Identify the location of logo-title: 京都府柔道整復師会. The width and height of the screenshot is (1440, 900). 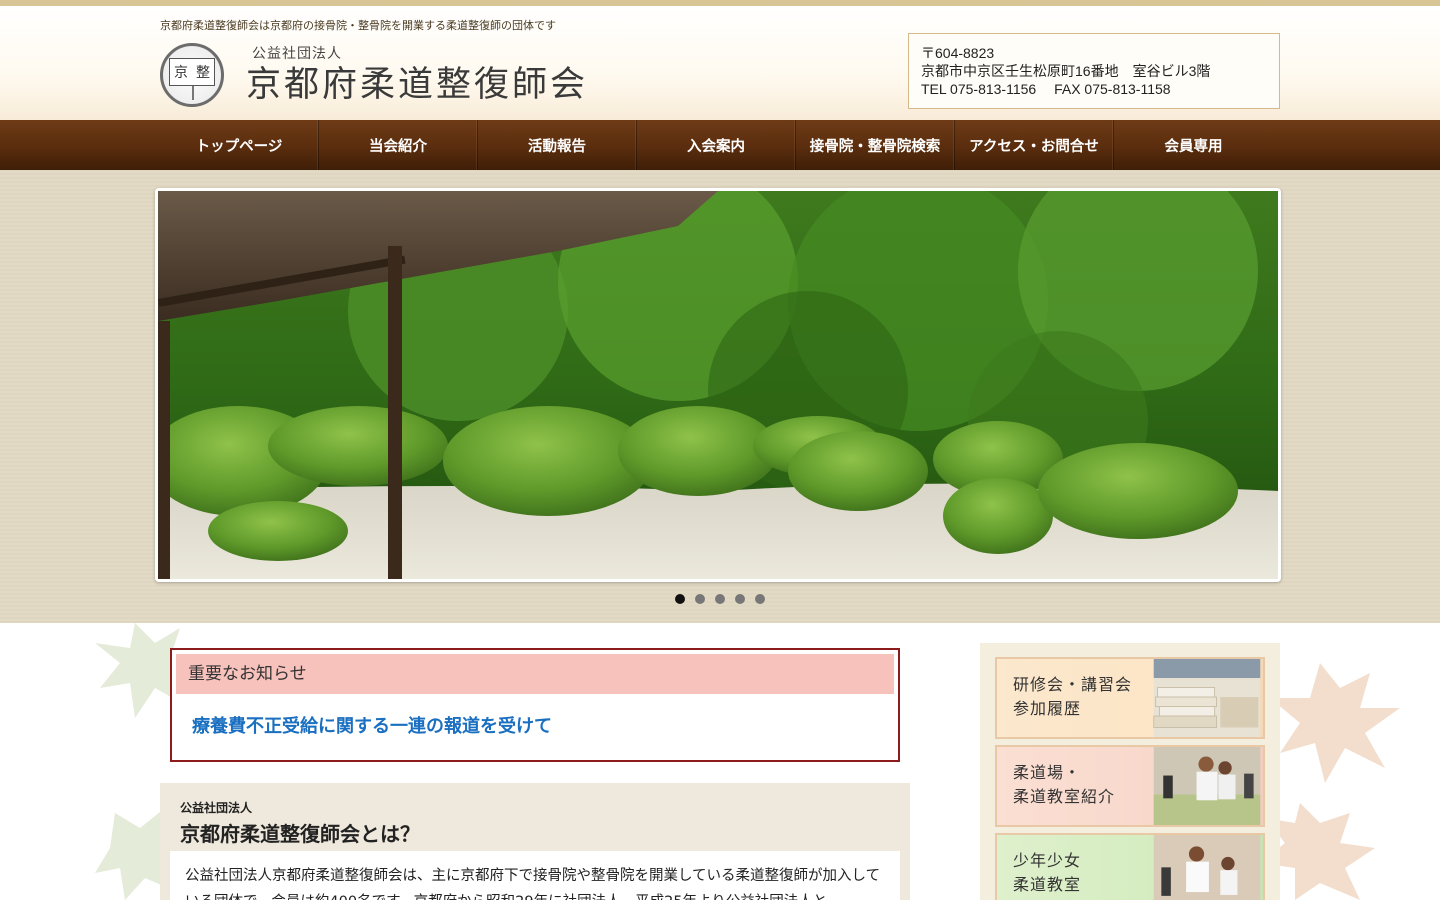
(417, 85).